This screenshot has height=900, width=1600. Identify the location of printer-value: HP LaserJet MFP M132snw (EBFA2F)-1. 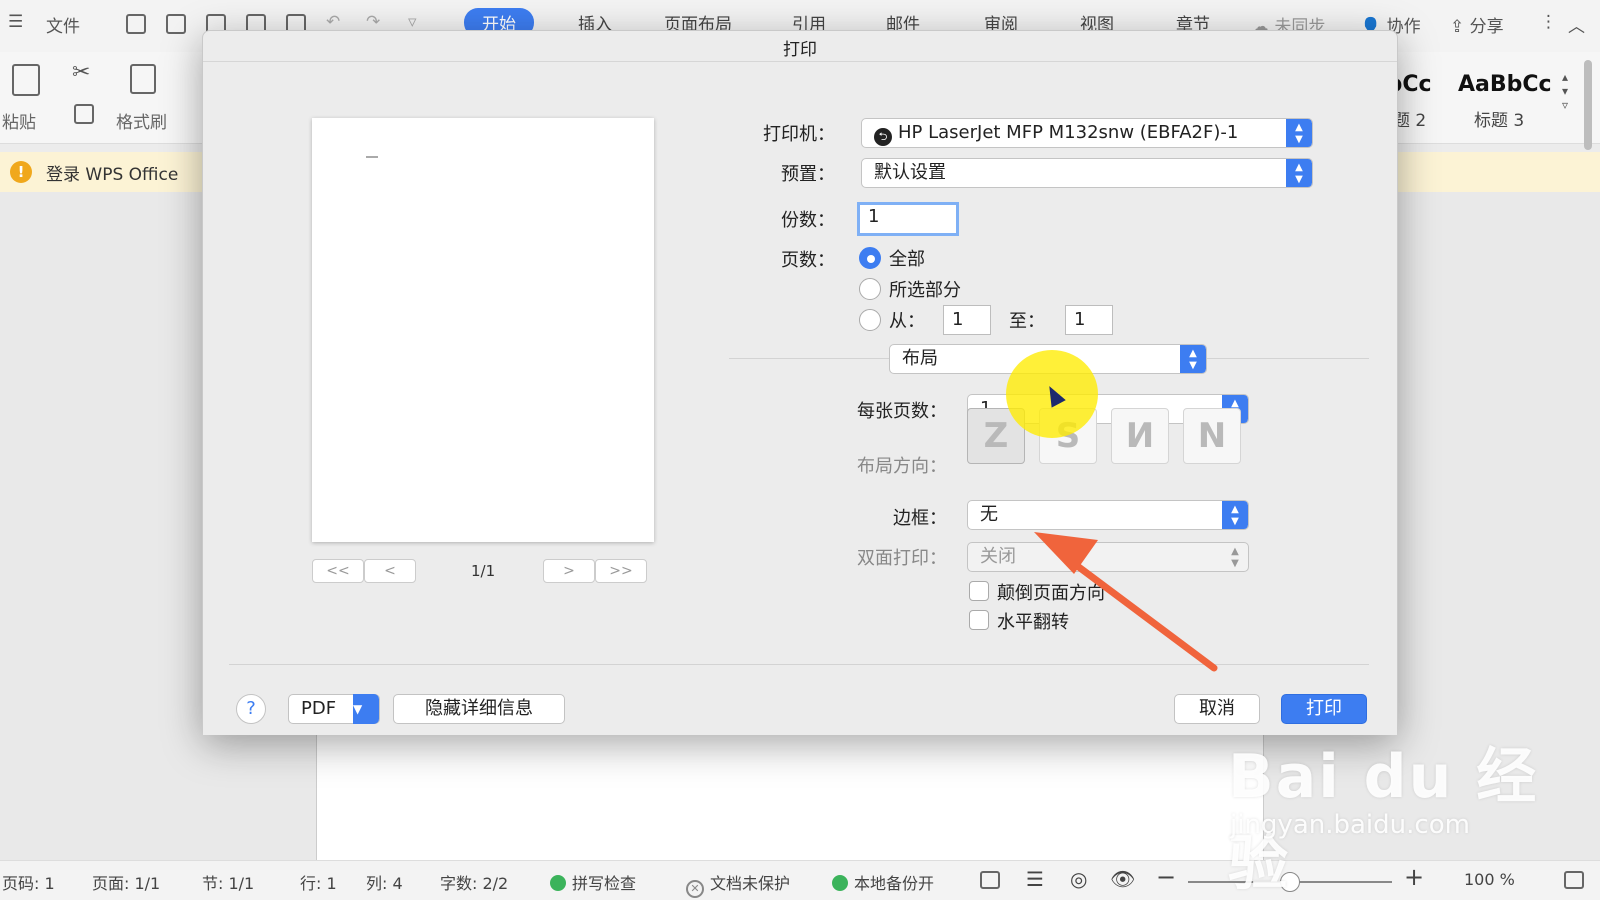
(1068, 132).